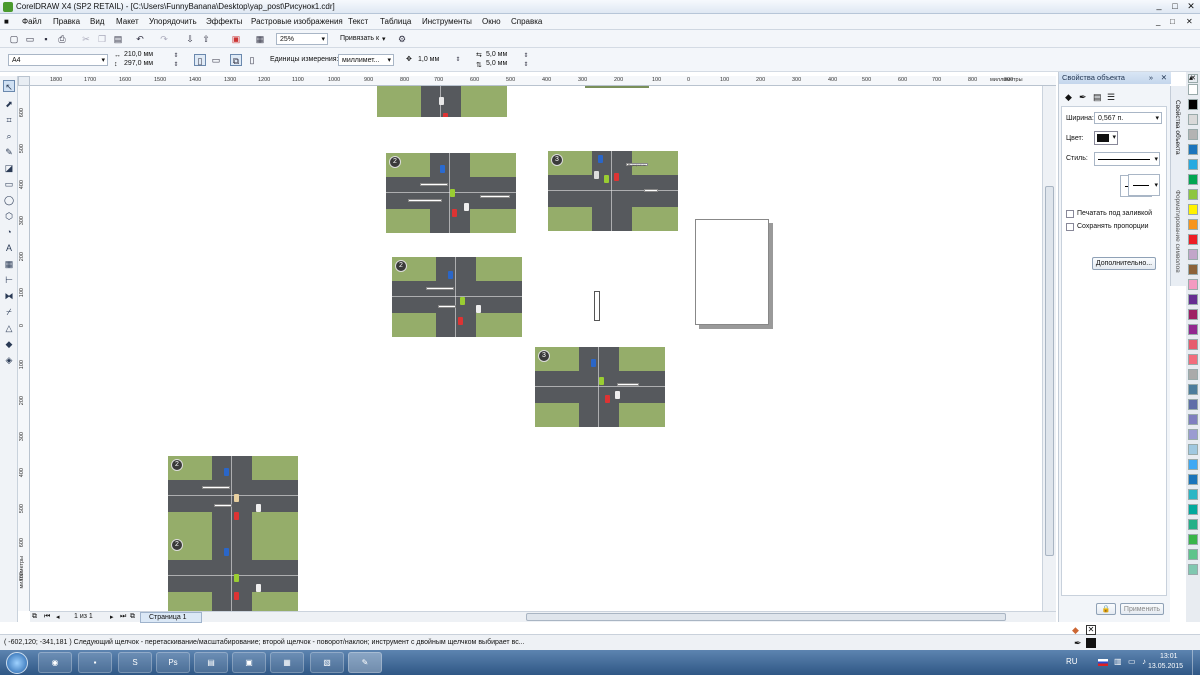 The width and height of the screenshot is (1200, 675). I want to click on fill-indicator-icon: ◆, so click(1075, 630).